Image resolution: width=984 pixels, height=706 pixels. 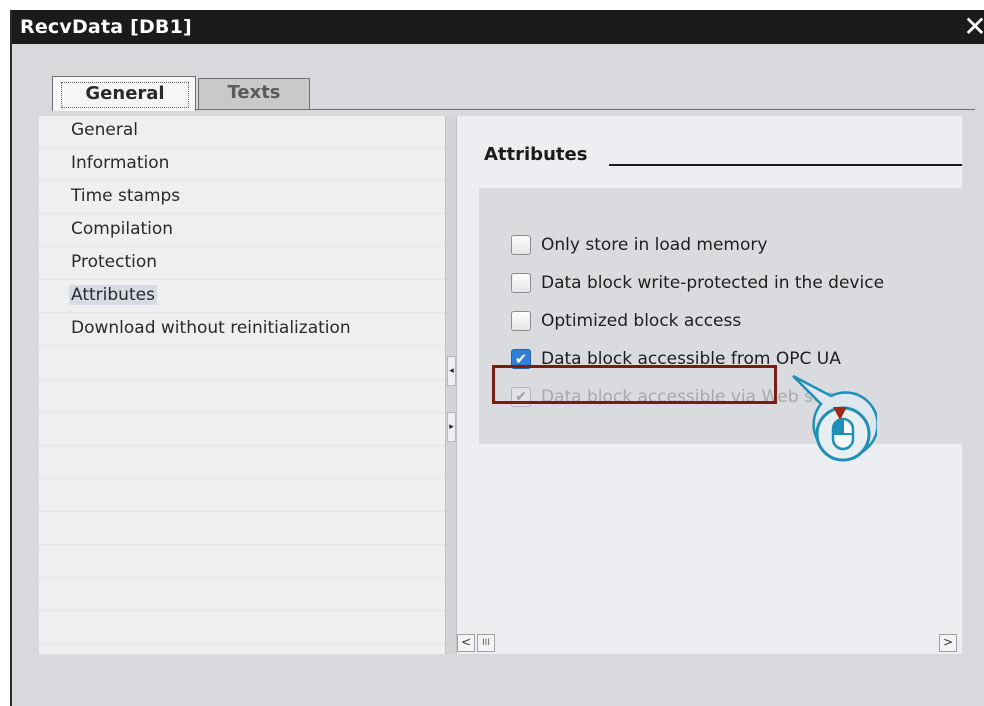 What do you see at coordinates (466, 643) in the screenshot?
I see `scroll-left-button: <` at bounding box center [466, 643].